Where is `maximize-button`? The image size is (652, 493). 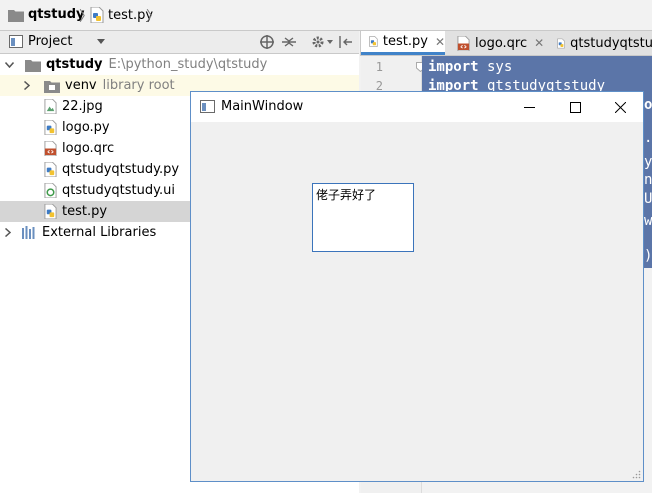 maximize-button is located at coordinates (575, 107).